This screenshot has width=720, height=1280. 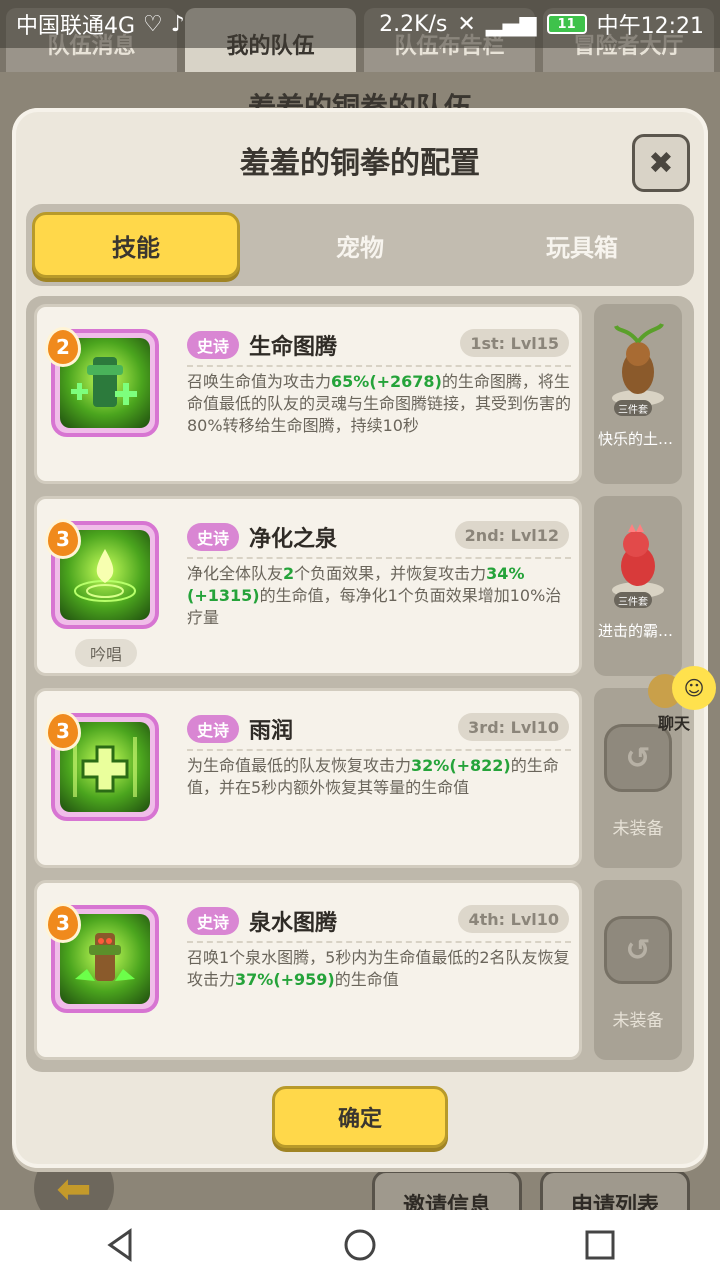 I want to click on signal-icon: ▂▄▆, so click(x=511, y=24).